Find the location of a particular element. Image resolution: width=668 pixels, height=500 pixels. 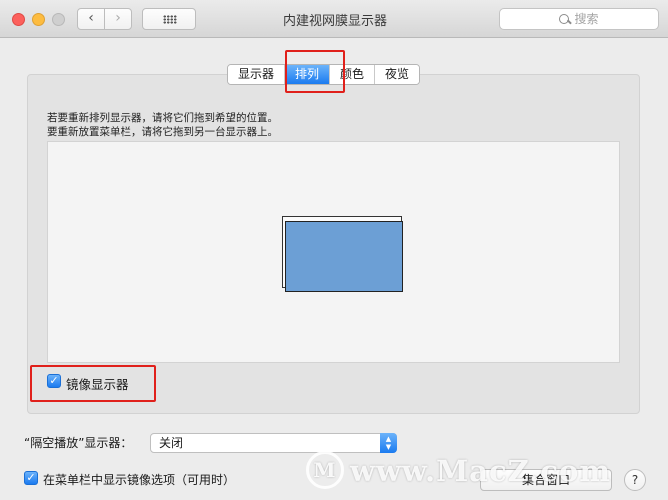

zoom-window-button is located at coordinates (58, 19).